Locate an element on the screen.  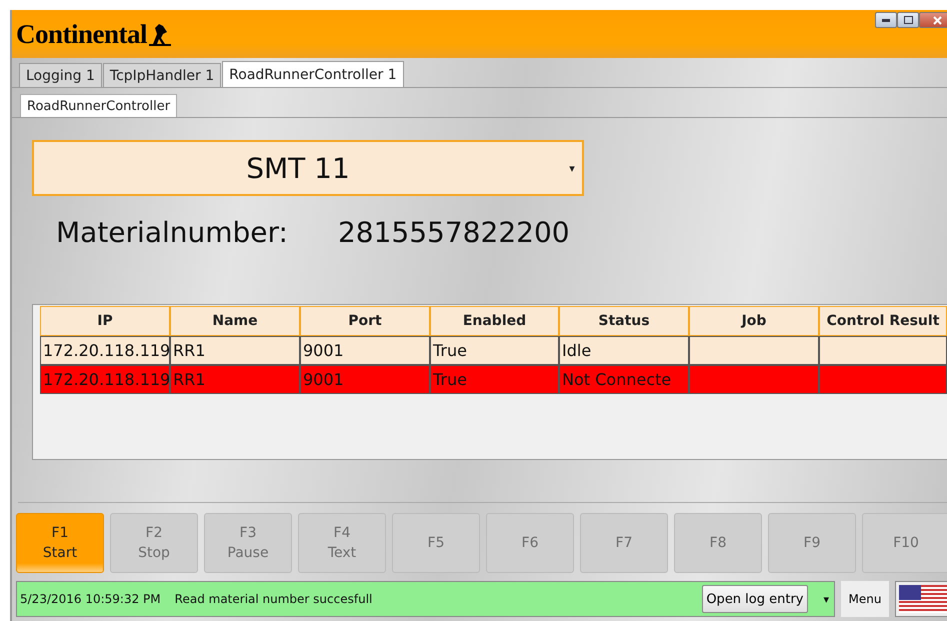
open-log-button: Open log entry is located at coordinates (755, 599).